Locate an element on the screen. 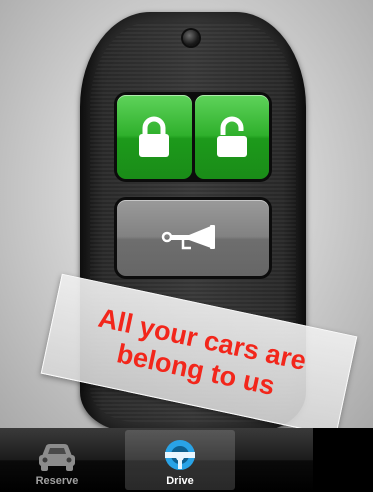 Image resolution: width=373 pixels, height=492 pixels. unlock-icon is located at coordinates (231, 136).